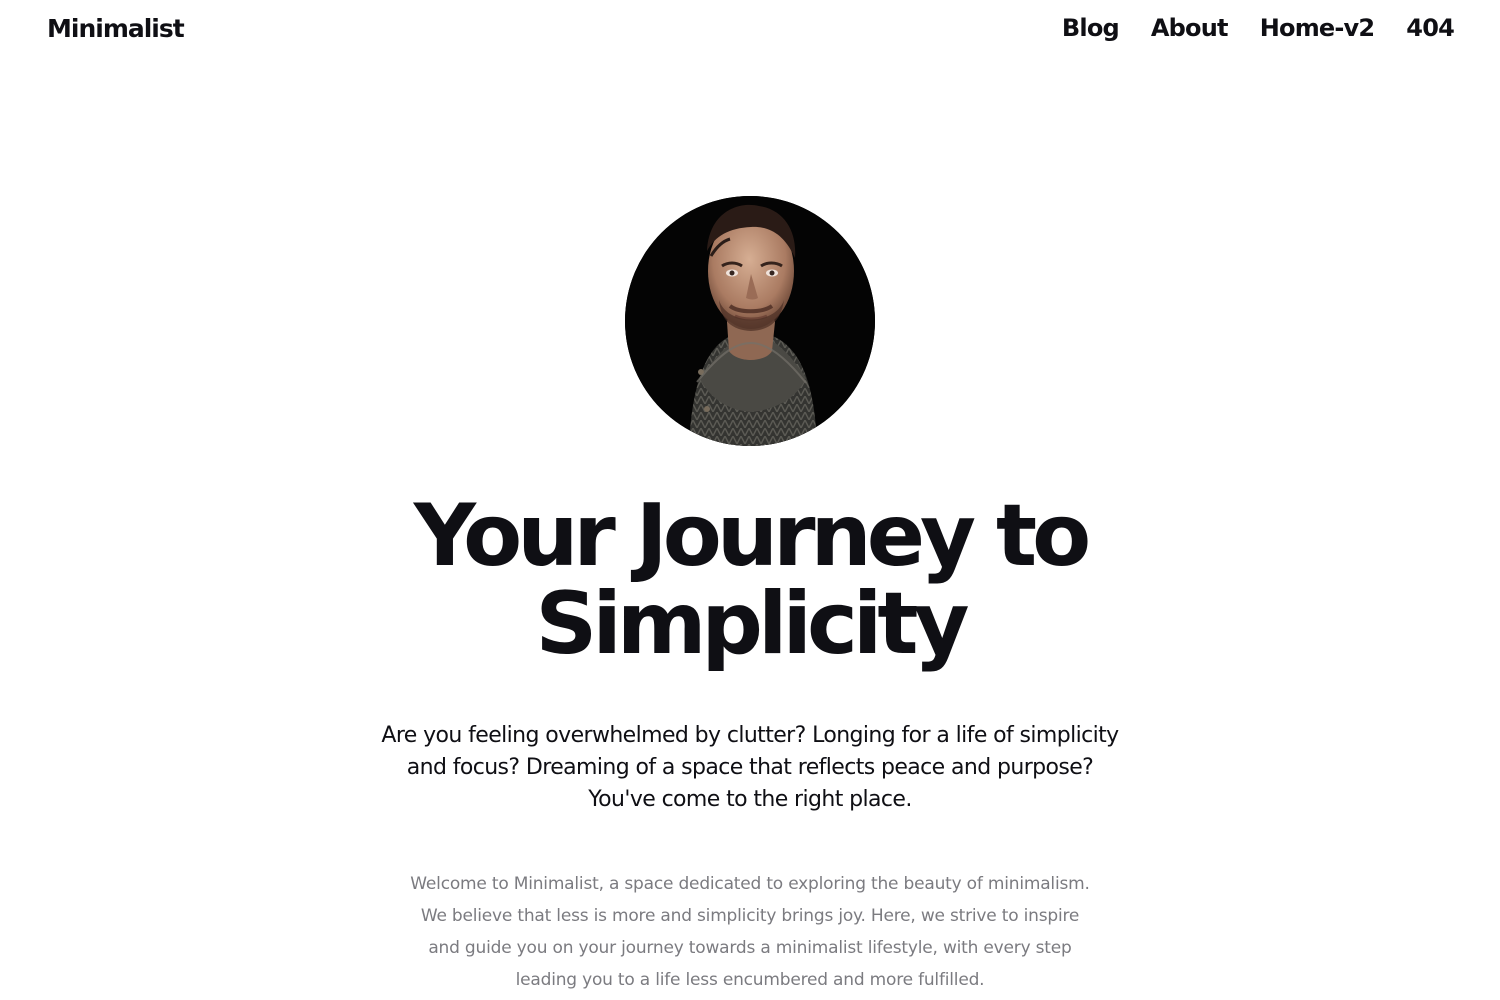 The image size is (1500, 1000). I want to click on hero-title-line-2: Simplicity, so click(752, 624).